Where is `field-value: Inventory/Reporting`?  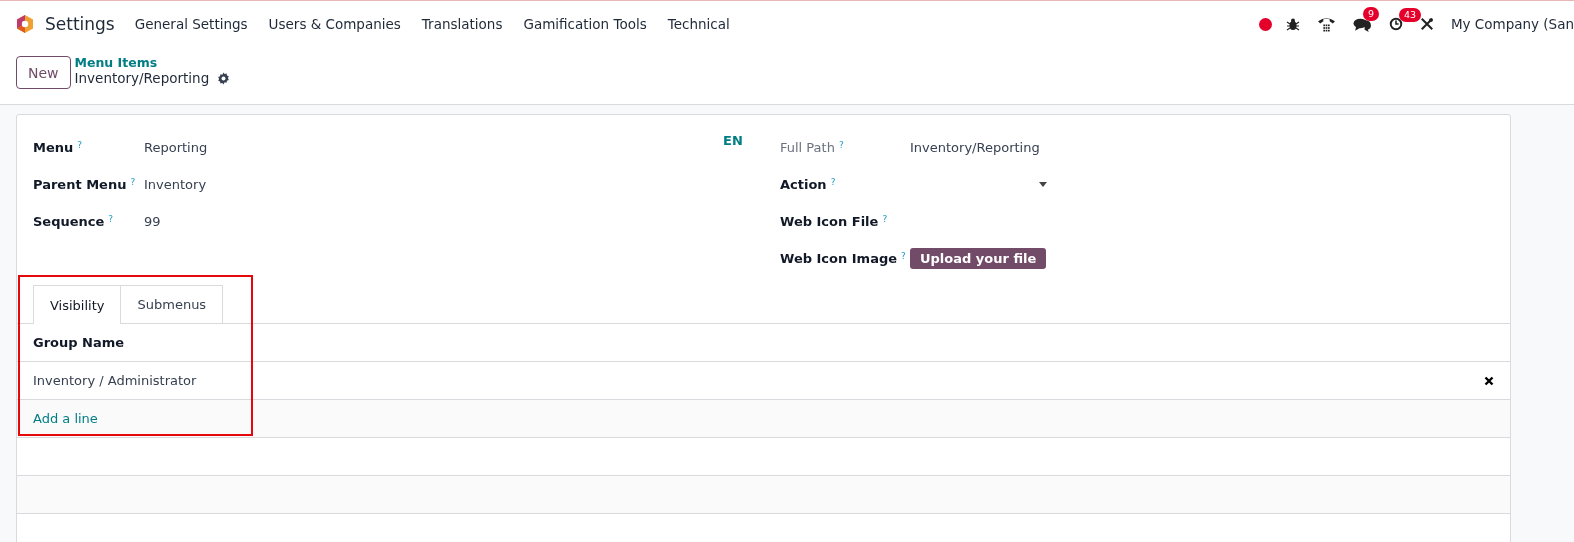
field-value: Inventory/Reporting is located at coordinates (975, 147).